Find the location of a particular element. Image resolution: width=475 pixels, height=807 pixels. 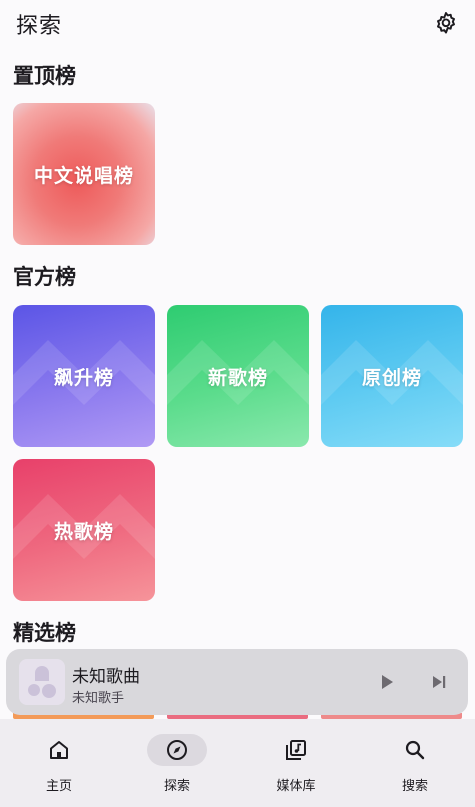

play-icon is located at coordinates (386, 682).